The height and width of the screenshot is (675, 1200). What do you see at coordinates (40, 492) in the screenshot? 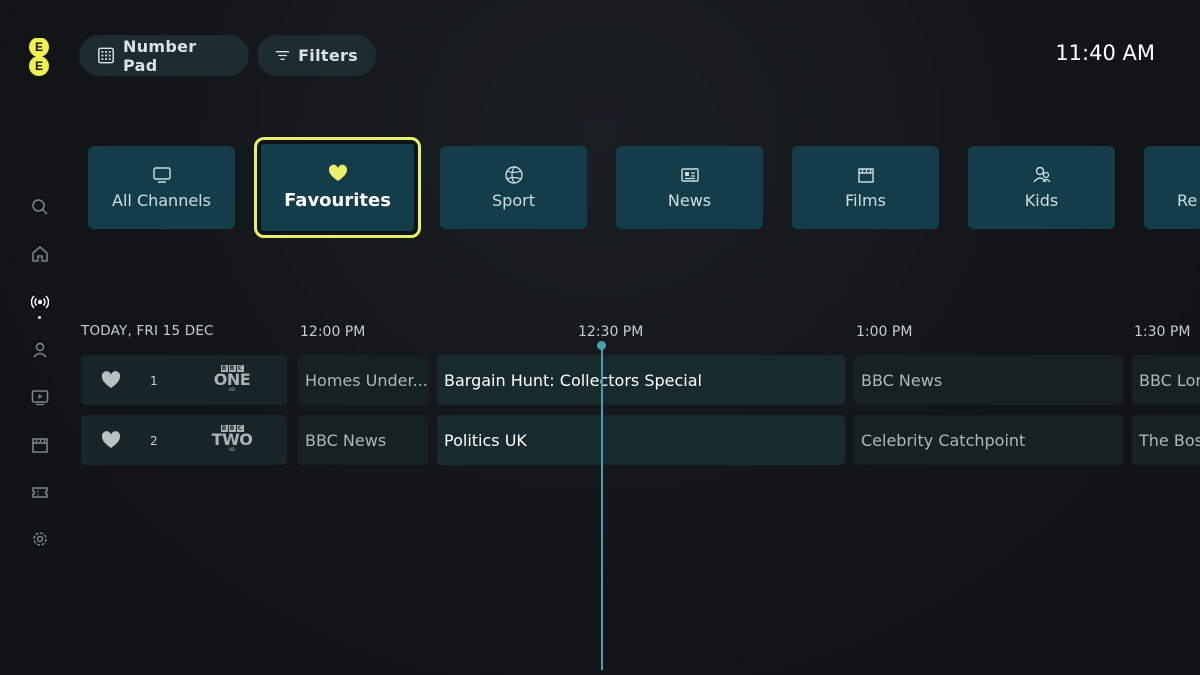
I see `tickets-icon` at bounding box center [40, 492].